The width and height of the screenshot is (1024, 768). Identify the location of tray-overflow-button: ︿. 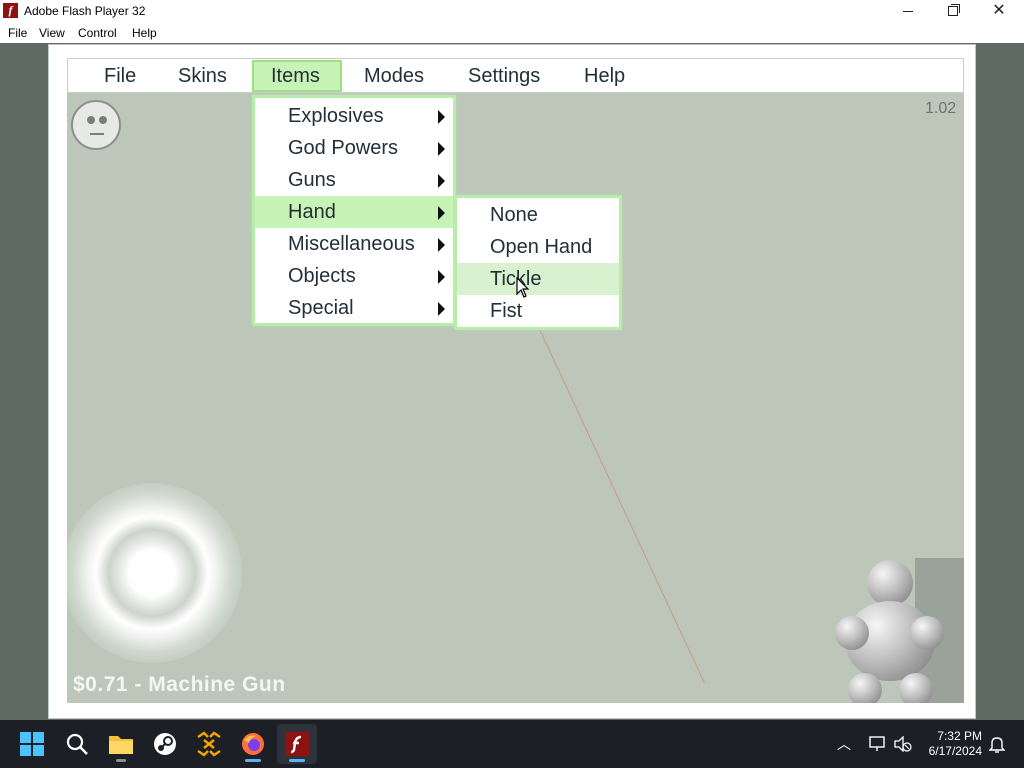
(844, 744).